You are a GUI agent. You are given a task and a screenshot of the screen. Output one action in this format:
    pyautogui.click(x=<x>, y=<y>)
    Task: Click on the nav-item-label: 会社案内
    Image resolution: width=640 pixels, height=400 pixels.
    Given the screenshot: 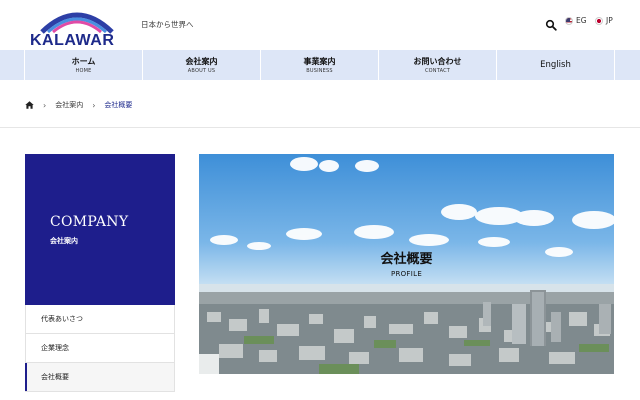 What is the action you would take?
    pyautogui.click(x=201, y=61)
    